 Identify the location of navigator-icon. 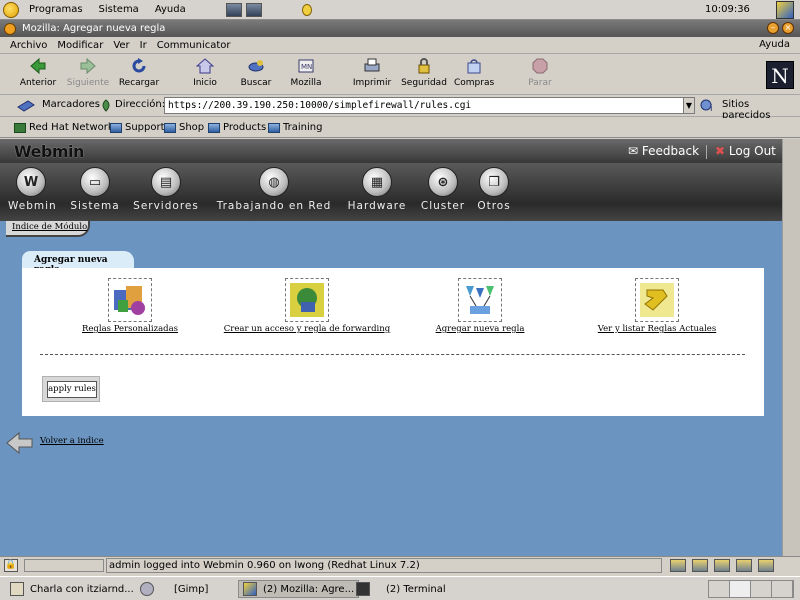
(678, 565).